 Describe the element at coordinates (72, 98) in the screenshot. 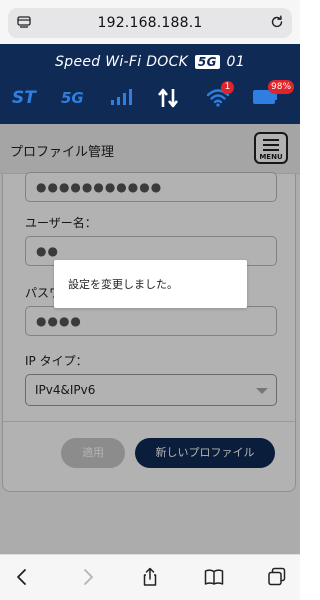

I see `network-type-label: 5G` at that location.